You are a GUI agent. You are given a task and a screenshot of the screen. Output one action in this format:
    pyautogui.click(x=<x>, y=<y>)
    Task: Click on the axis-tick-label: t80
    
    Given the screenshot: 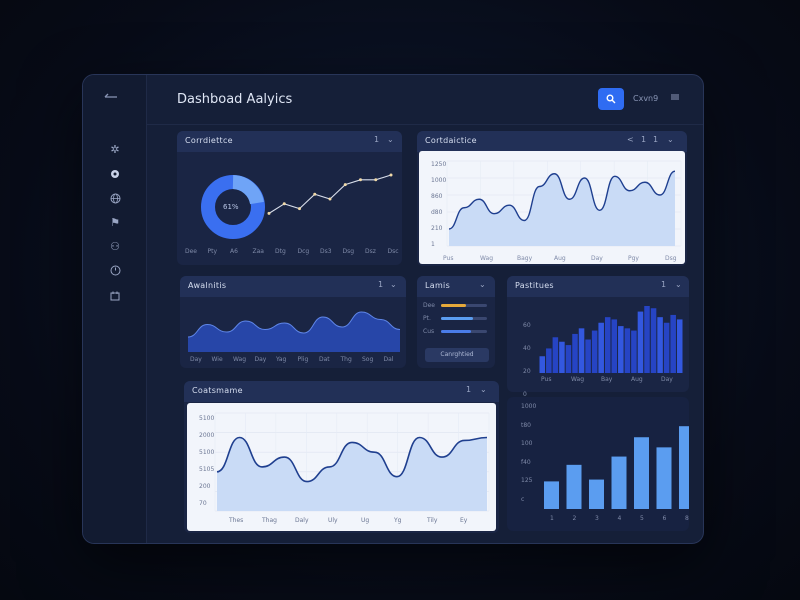 What is the action you would take?
    pyautogui.click(x=526, y=425)
    